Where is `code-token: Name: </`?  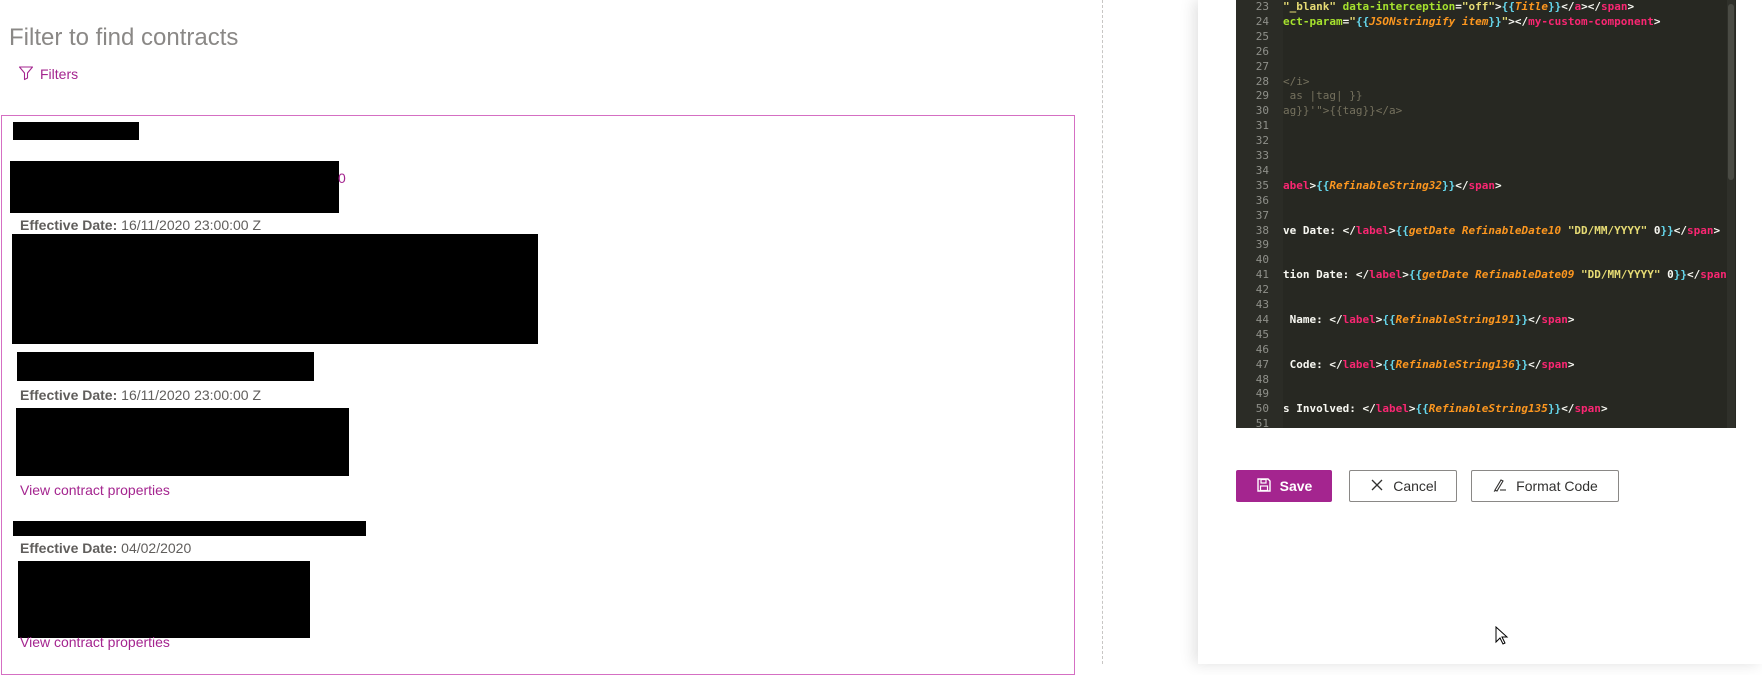 code-token: Name: </ is located at coordinates (1313, 319).